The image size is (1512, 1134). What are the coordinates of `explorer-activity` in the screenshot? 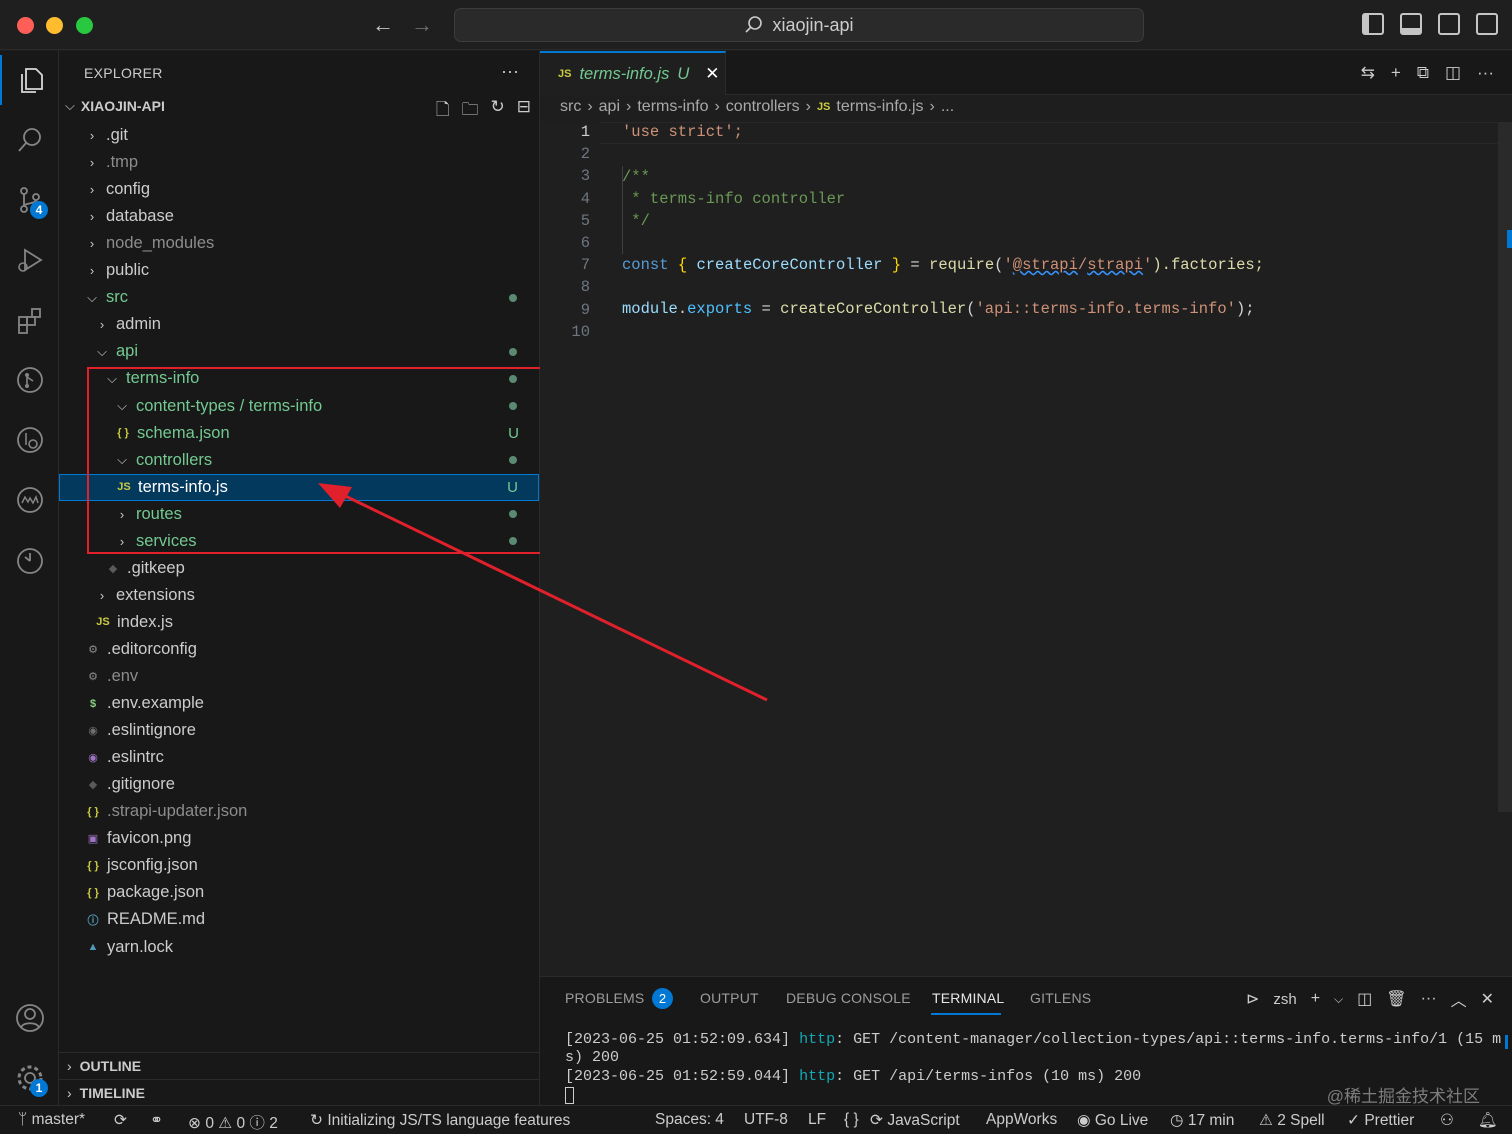 It's located at (29, 80).